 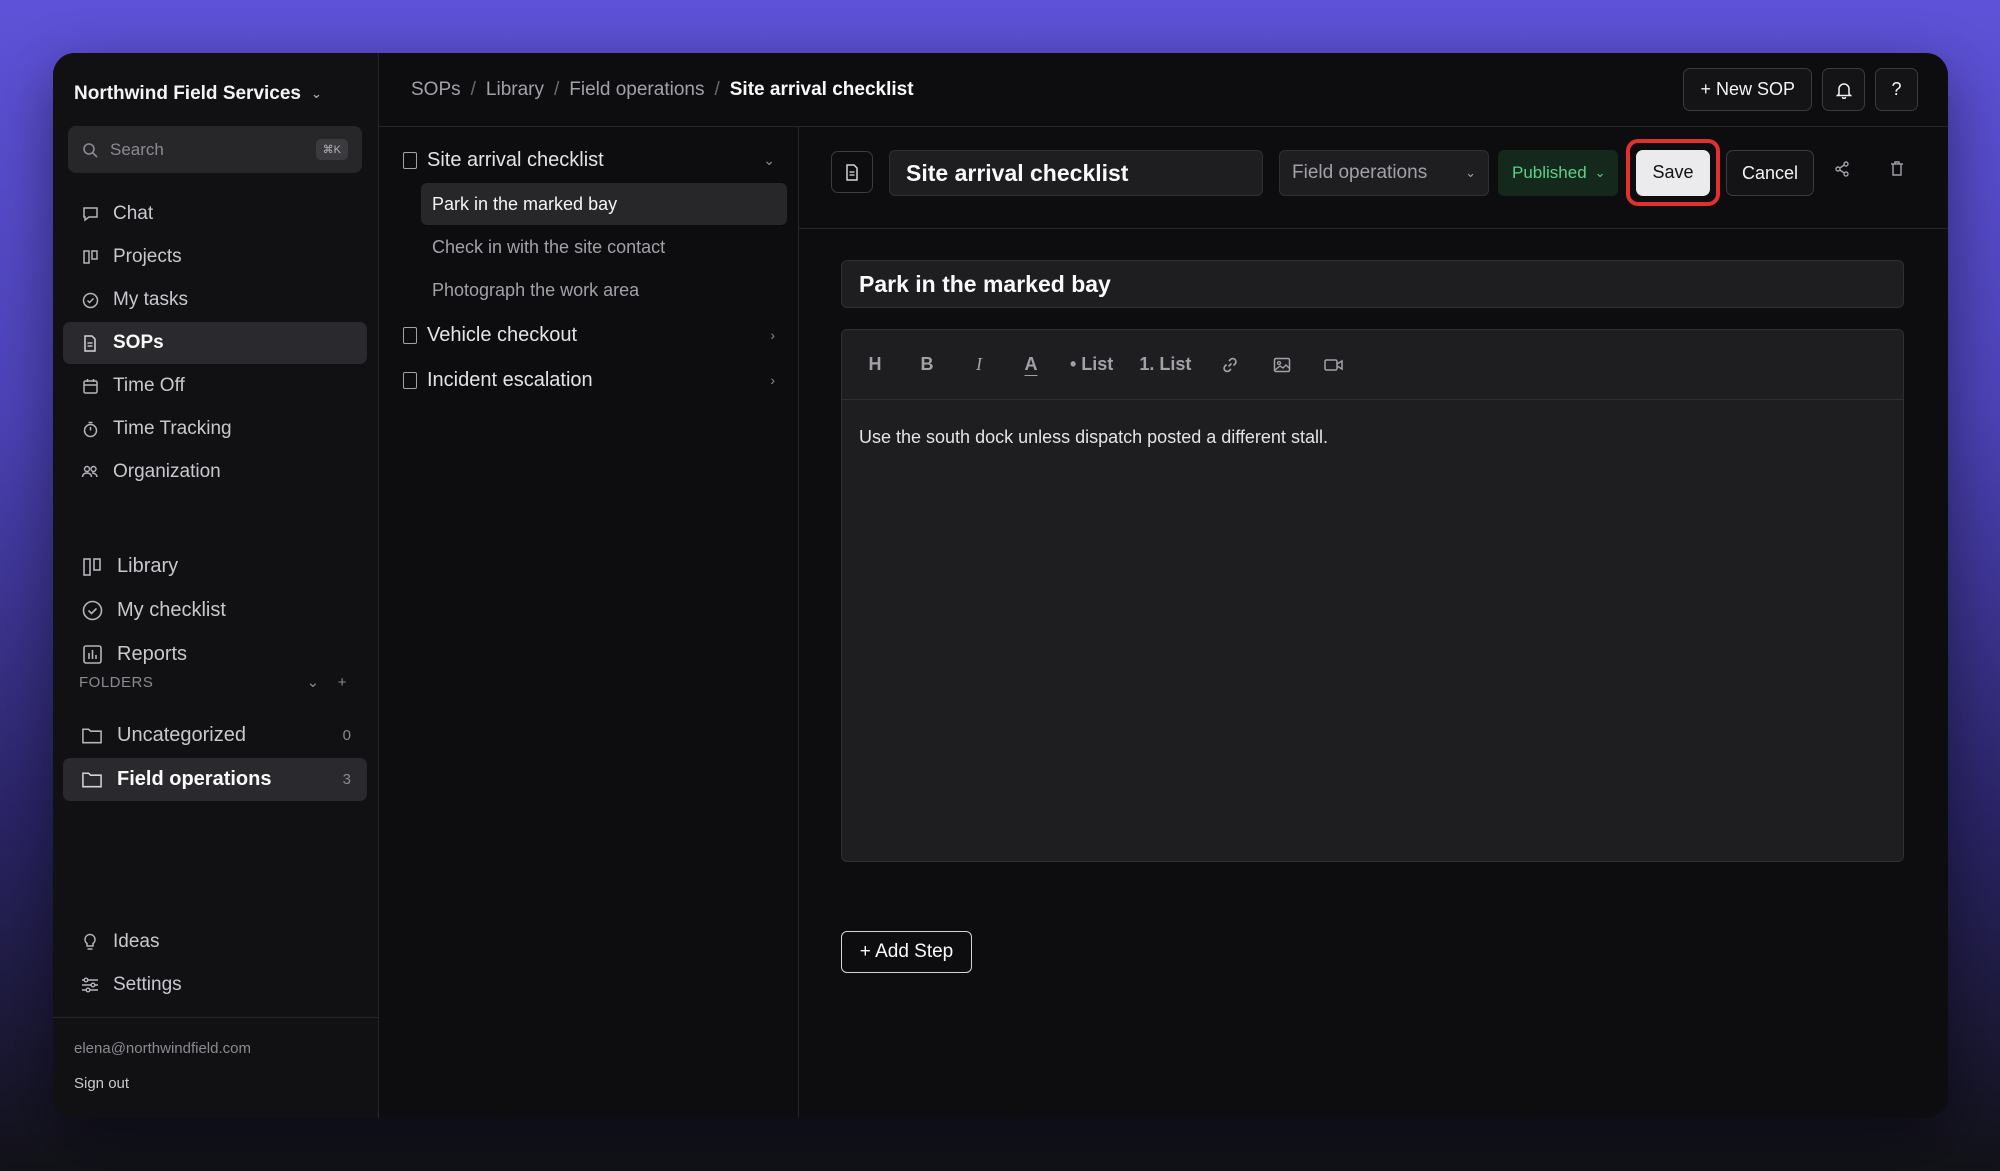 What do you see at coordinates (515, 159) in the screenshot?
I see `tree-item-label: Site arrival checklist` at bounding box center [515, 159].